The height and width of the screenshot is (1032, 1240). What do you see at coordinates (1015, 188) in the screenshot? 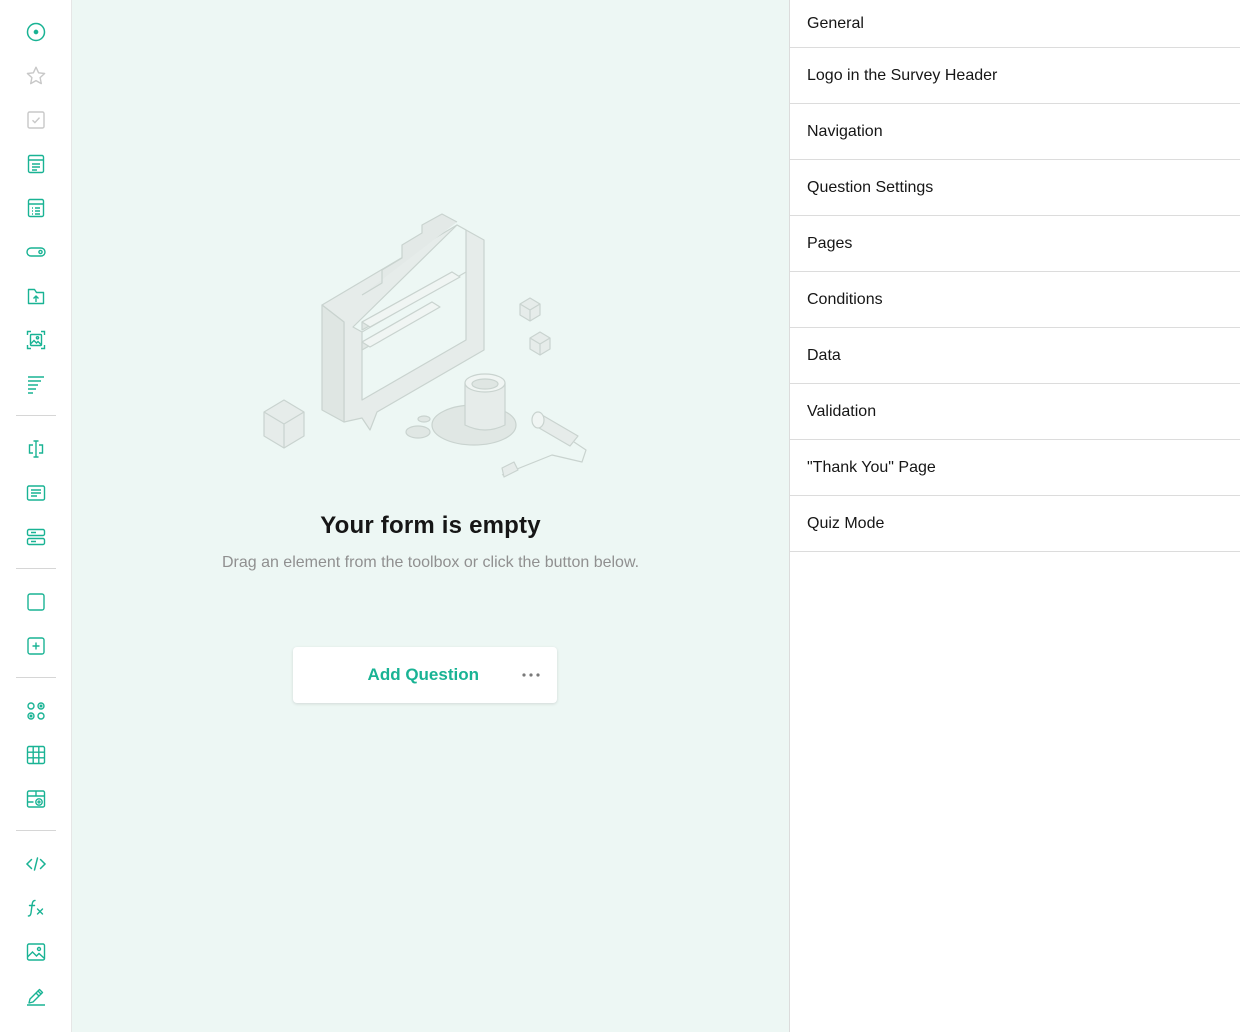
I see `property-category-question-settings: Question Settings` at bounding box center [1015, 188].